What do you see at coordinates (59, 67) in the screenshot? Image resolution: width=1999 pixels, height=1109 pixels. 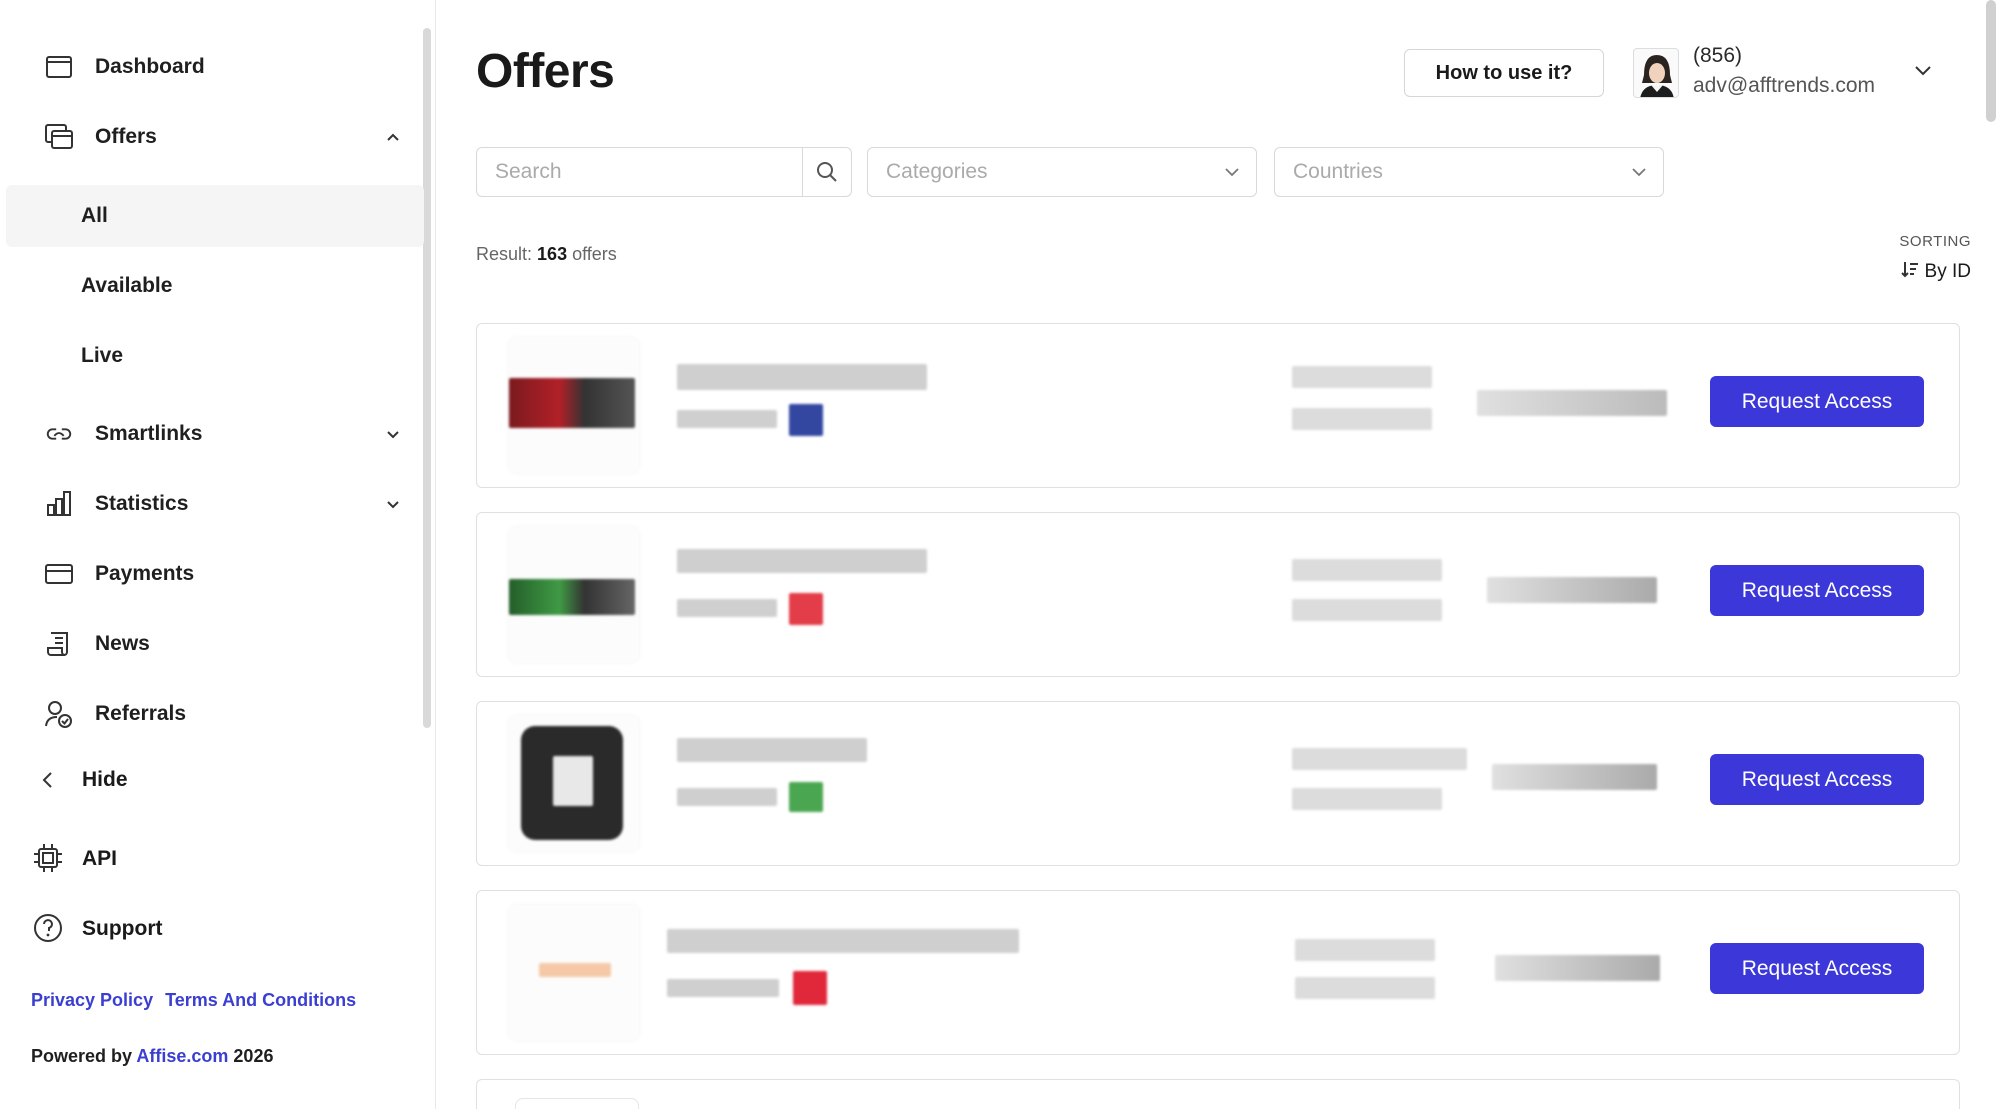 I see `dashboard-icon` at bounding box center [59, 67].